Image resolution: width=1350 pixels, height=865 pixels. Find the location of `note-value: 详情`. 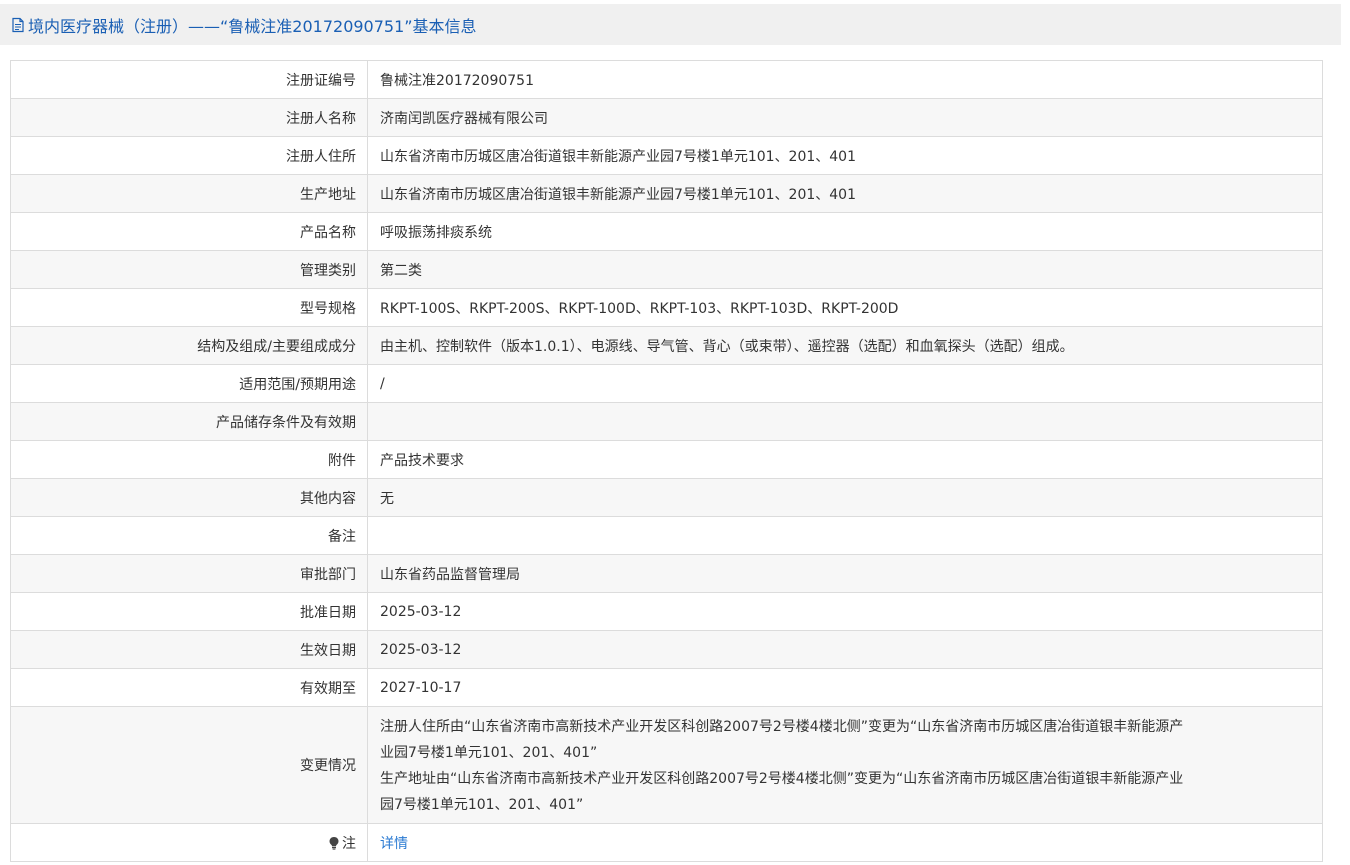

note-value: 详情 is located at coordinates (845, 842).